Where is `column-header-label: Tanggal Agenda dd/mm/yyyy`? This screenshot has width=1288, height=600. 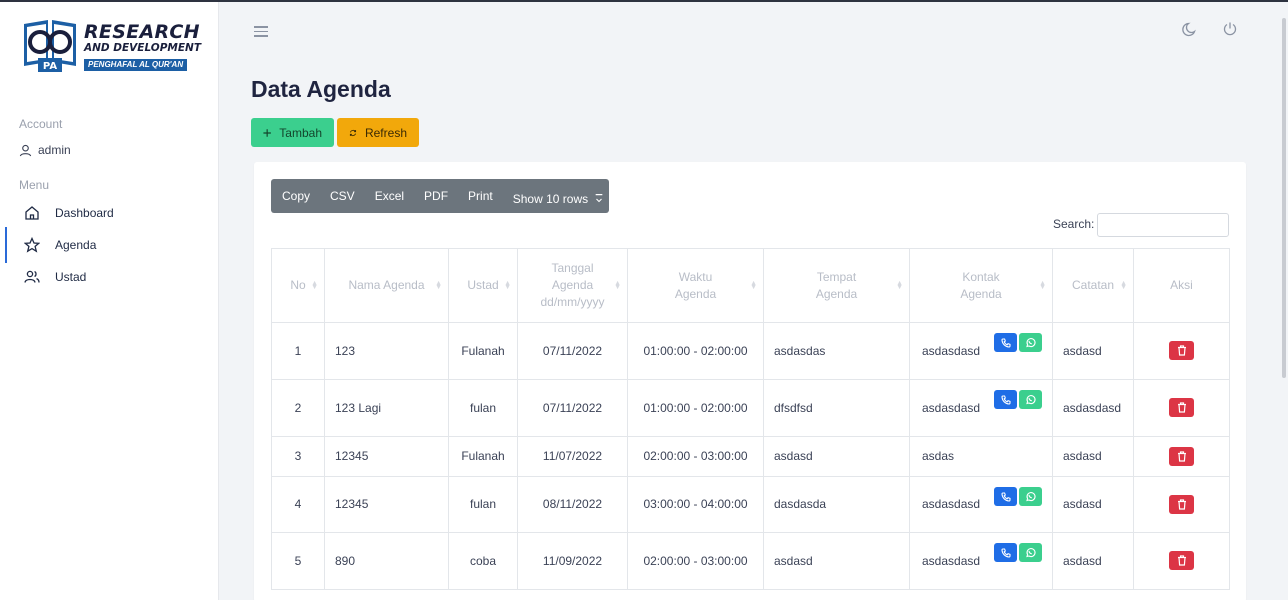 column-header-label: Tanggal Agenda dd/mm/yyyy is located at coordinates (572, 285).